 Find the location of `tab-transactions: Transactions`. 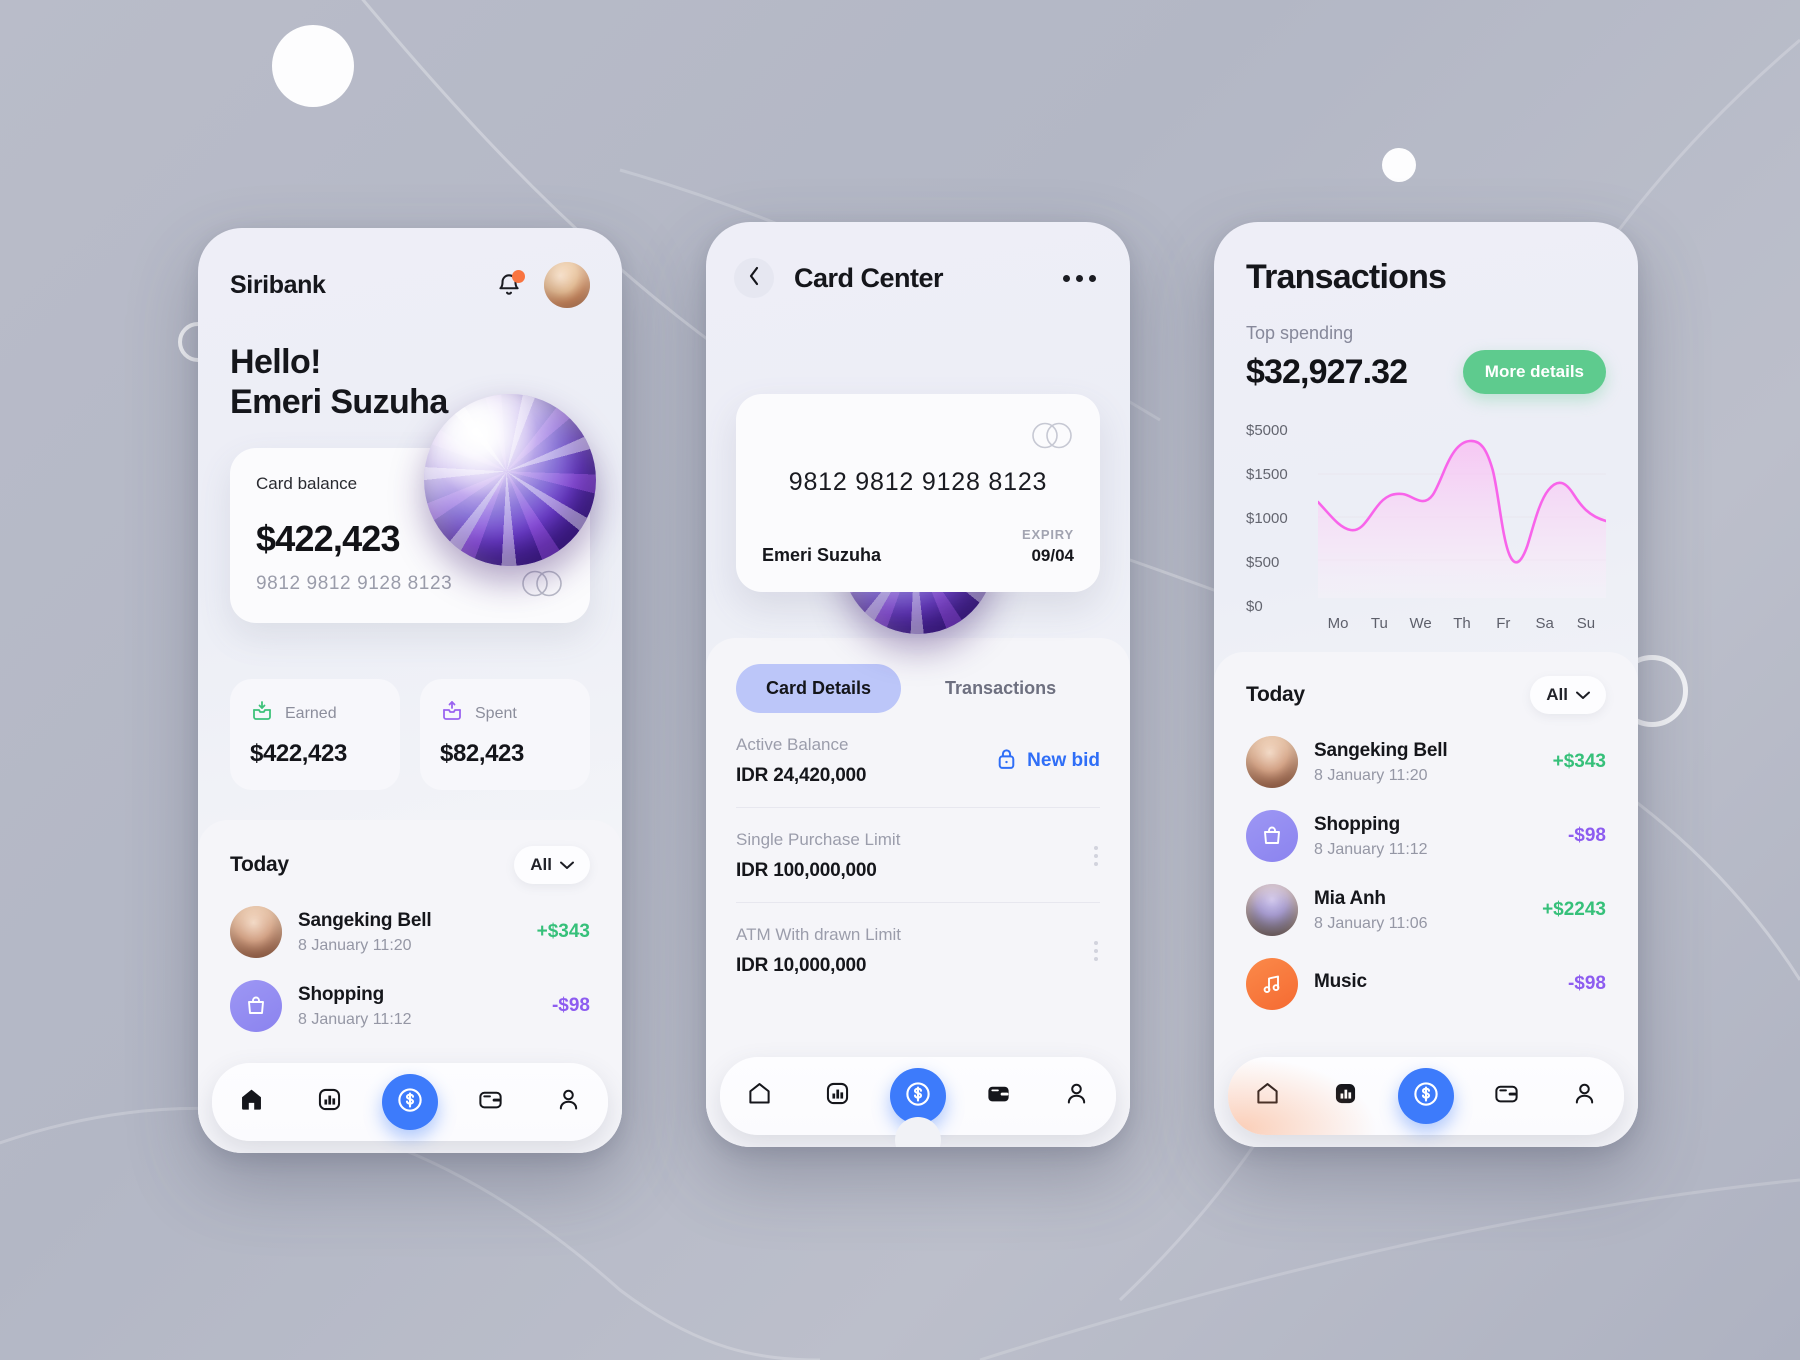

tab-transactions: Transactions is located at coordinates (1000, 688).